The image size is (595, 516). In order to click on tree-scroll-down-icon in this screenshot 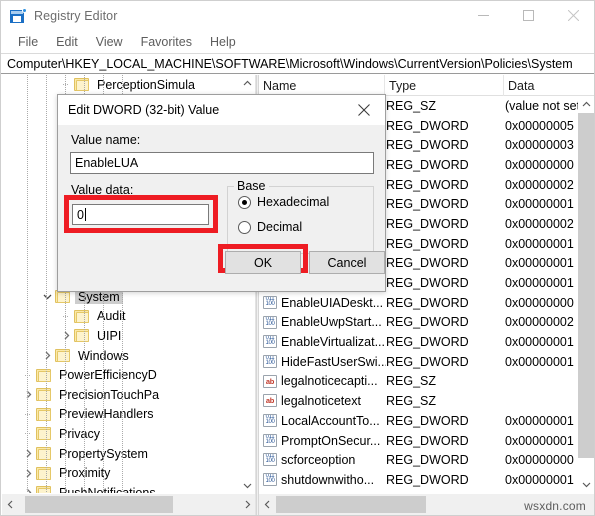, I will do `click(247, 485)`.